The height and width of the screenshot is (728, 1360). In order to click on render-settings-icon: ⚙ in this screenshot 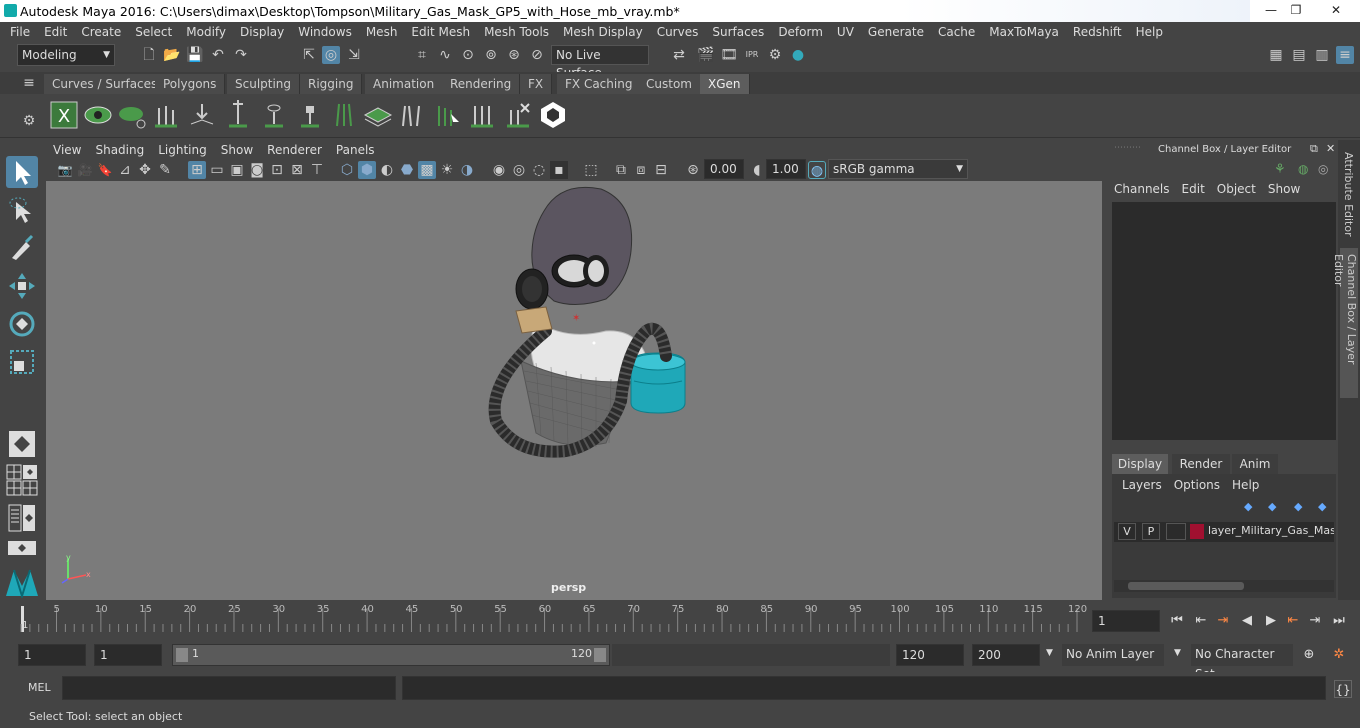, I will do `click(775, 55)`.